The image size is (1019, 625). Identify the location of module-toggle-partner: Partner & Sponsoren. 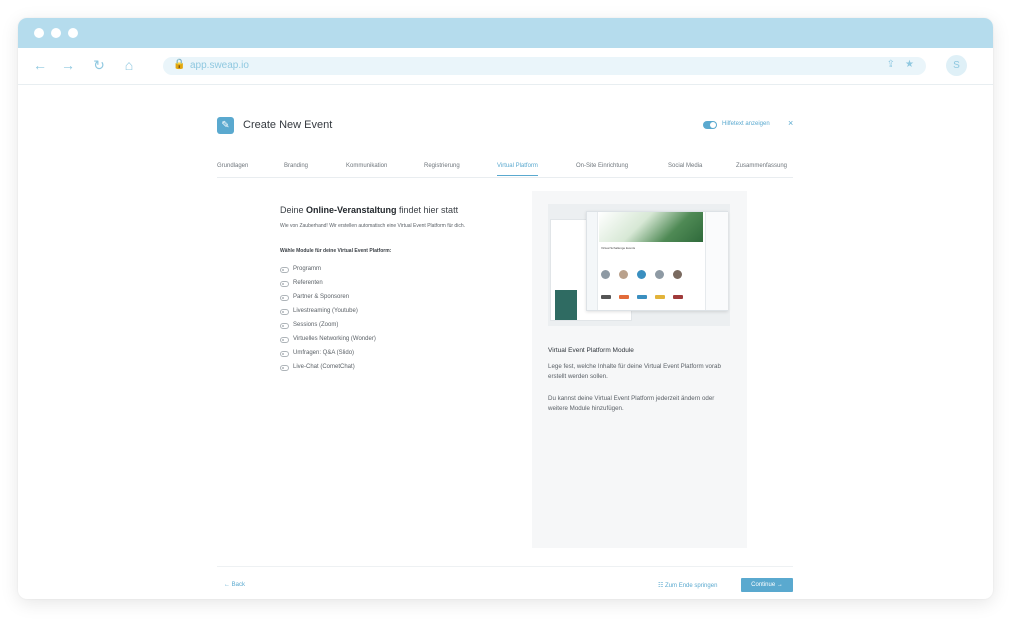
(380, 299).